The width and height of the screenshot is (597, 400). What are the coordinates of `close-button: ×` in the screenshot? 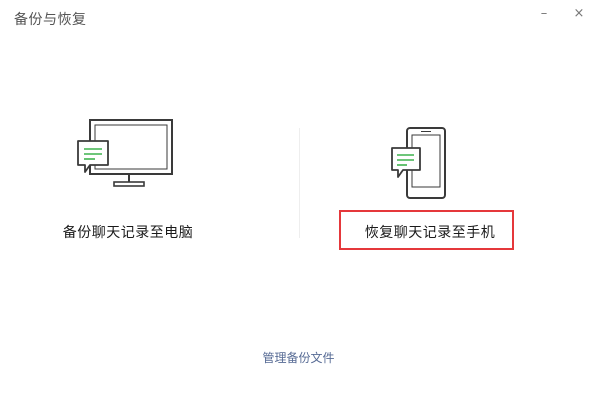 It's located at (579, 14).